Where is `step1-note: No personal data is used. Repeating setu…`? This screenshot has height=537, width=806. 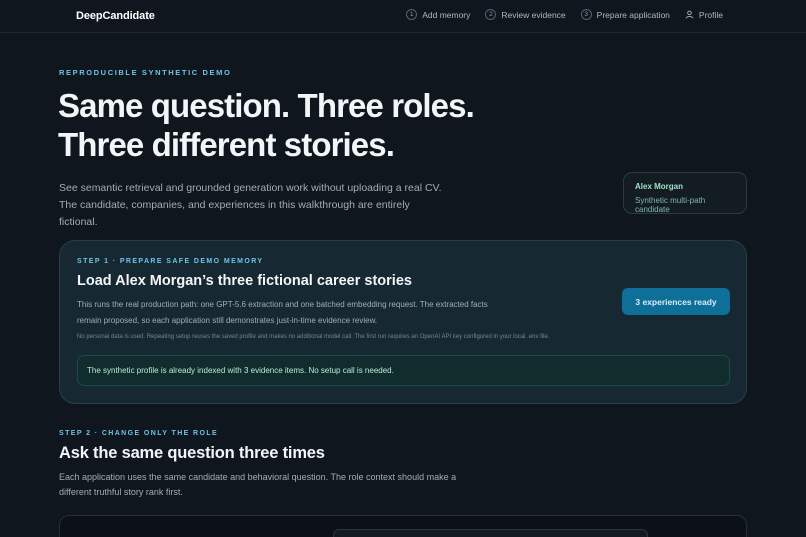
step1-note: No personal data is used. Repeating setu… is located at coordinates (313, 337).